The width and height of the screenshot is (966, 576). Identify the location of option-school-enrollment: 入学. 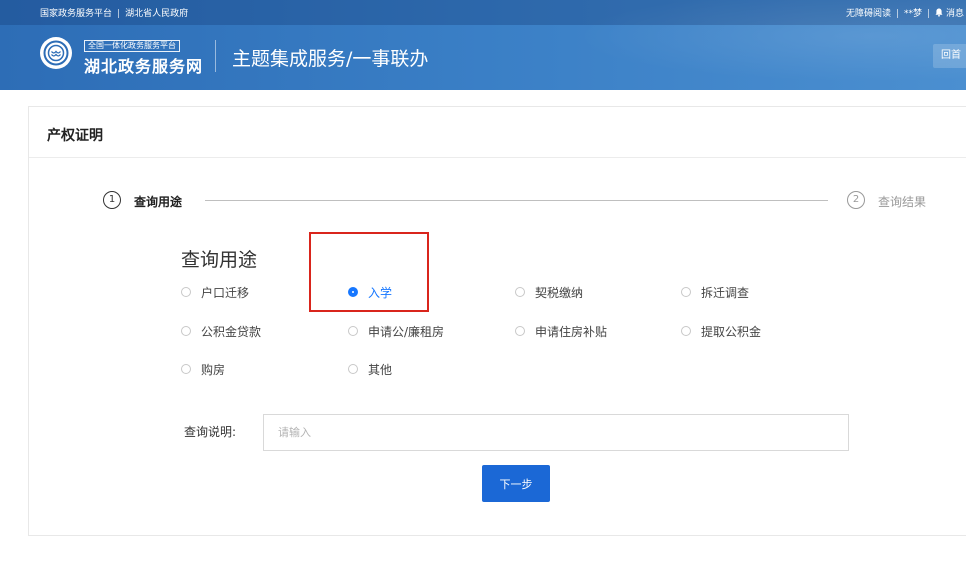
(370, 292).